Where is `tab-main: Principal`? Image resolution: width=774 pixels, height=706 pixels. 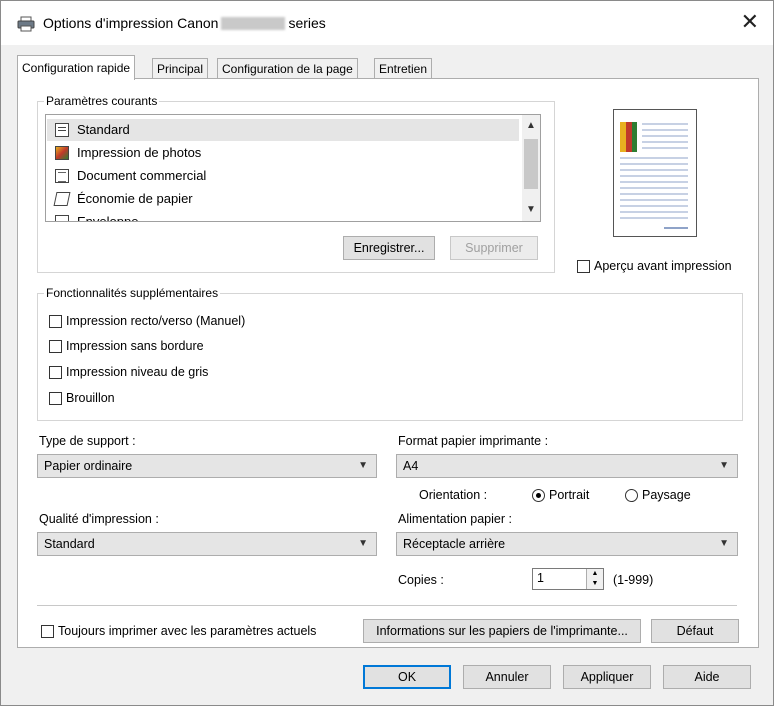
tab-main: Principal is located at coordinates (180, 68).